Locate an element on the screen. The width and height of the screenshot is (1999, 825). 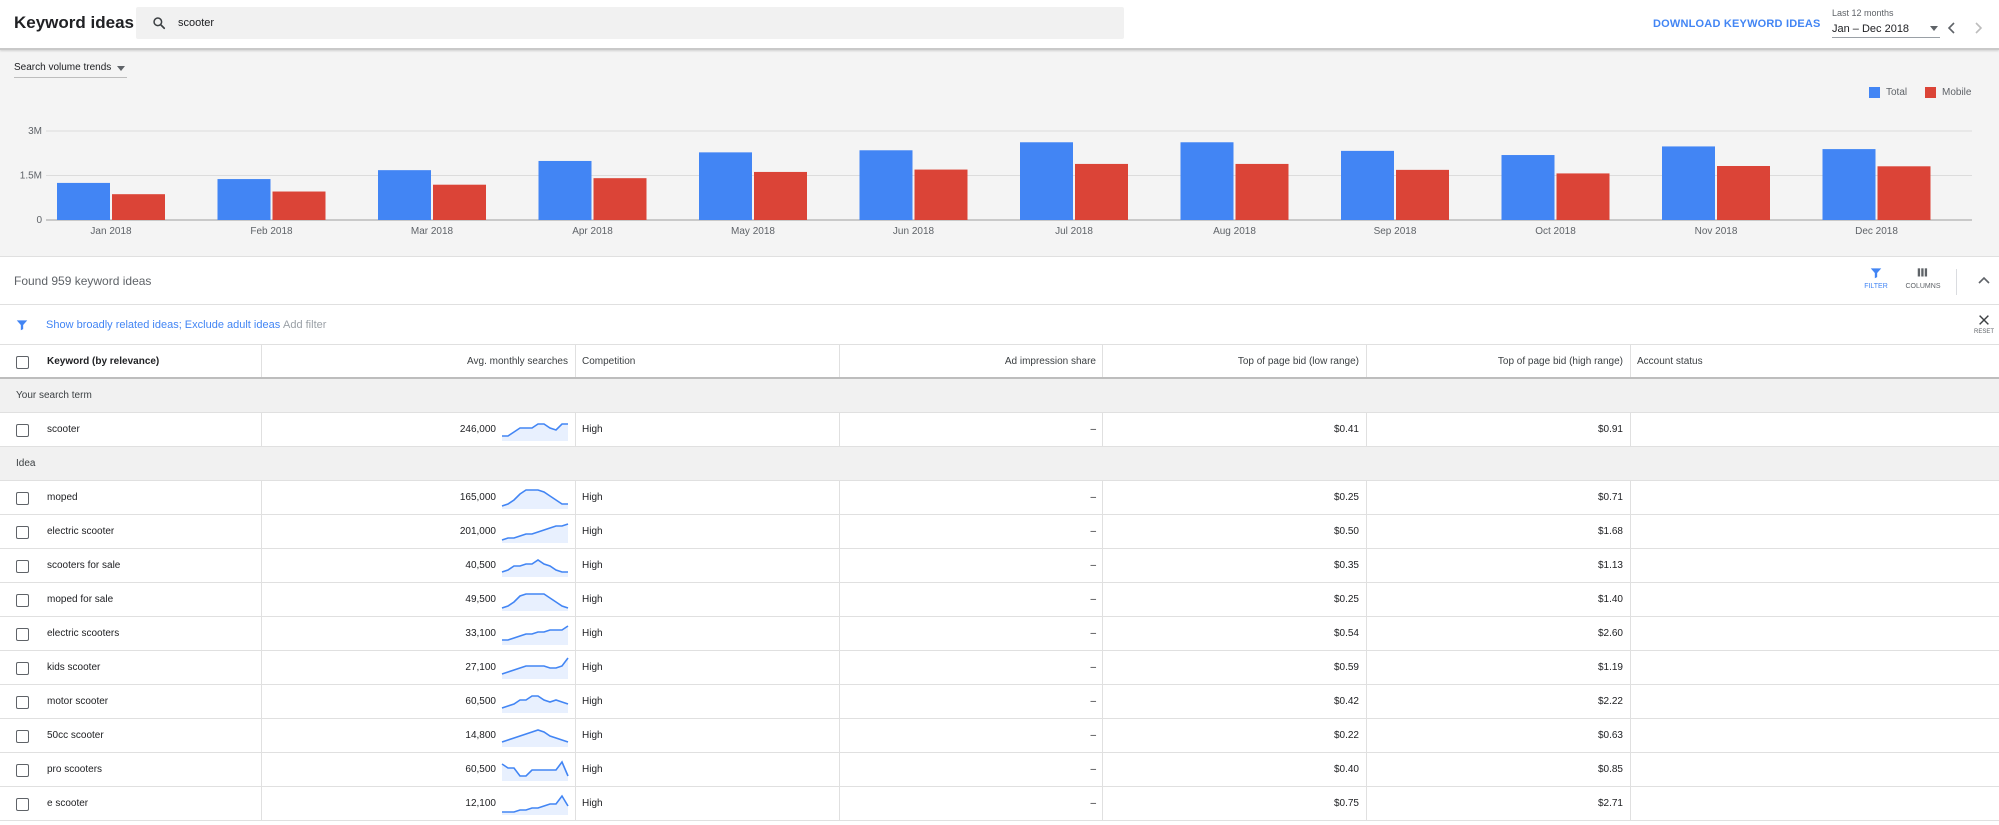
bar-mobile-may-2018 is located at coordinates (780, 195).